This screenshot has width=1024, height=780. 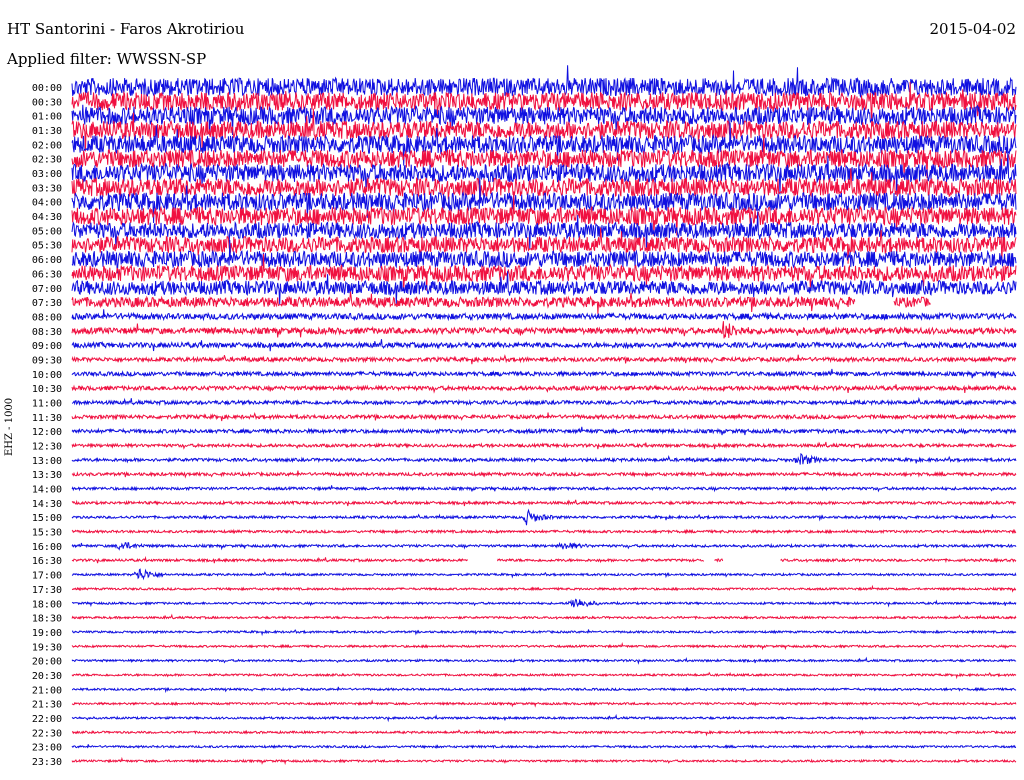 What do you see at coordinates (47, 619) in the screenshot?
I see `row-time-label: 18:30` at bounding box center [47, 619].